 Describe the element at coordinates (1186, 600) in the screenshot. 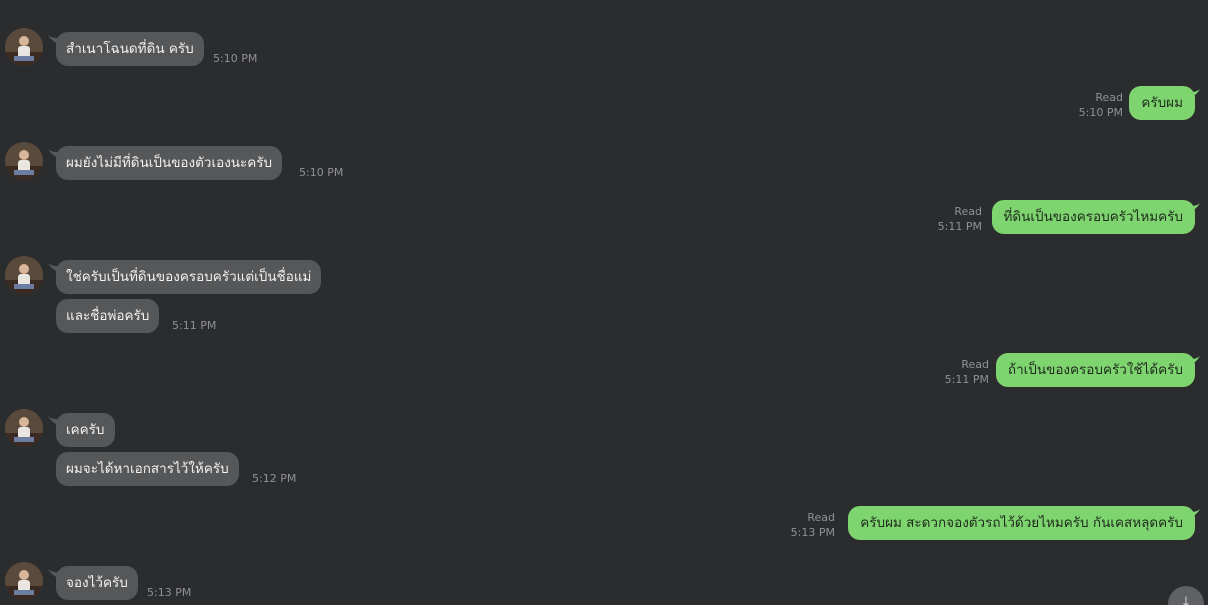

I see `arrow-down-icon: ↓` at that location.